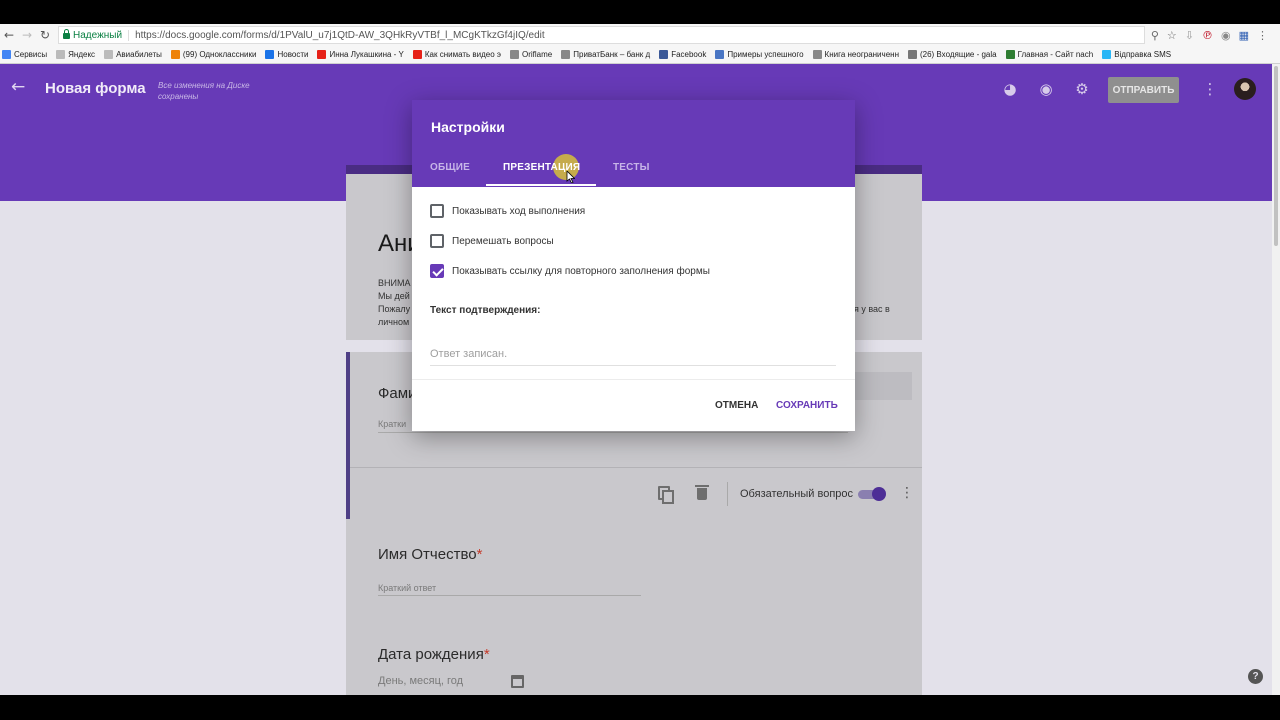 Image resolution: width=1280 pixels, height=720 pixels. I want to click on reload-icon: ↻, so click(45, 35).